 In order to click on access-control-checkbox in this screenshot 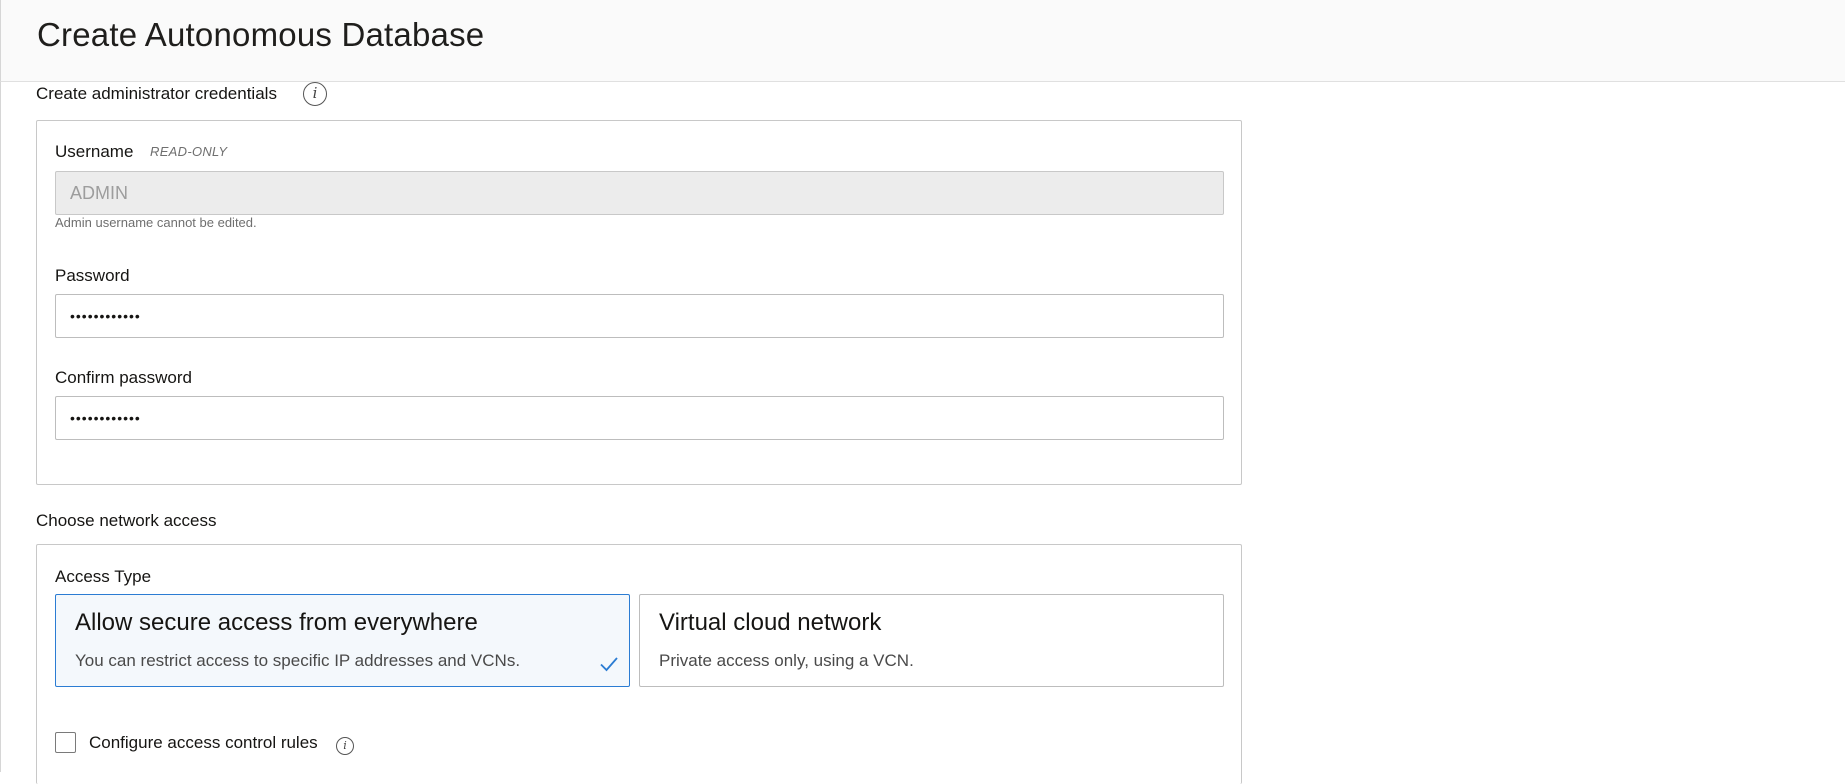, I will do `click(65, 742)`.